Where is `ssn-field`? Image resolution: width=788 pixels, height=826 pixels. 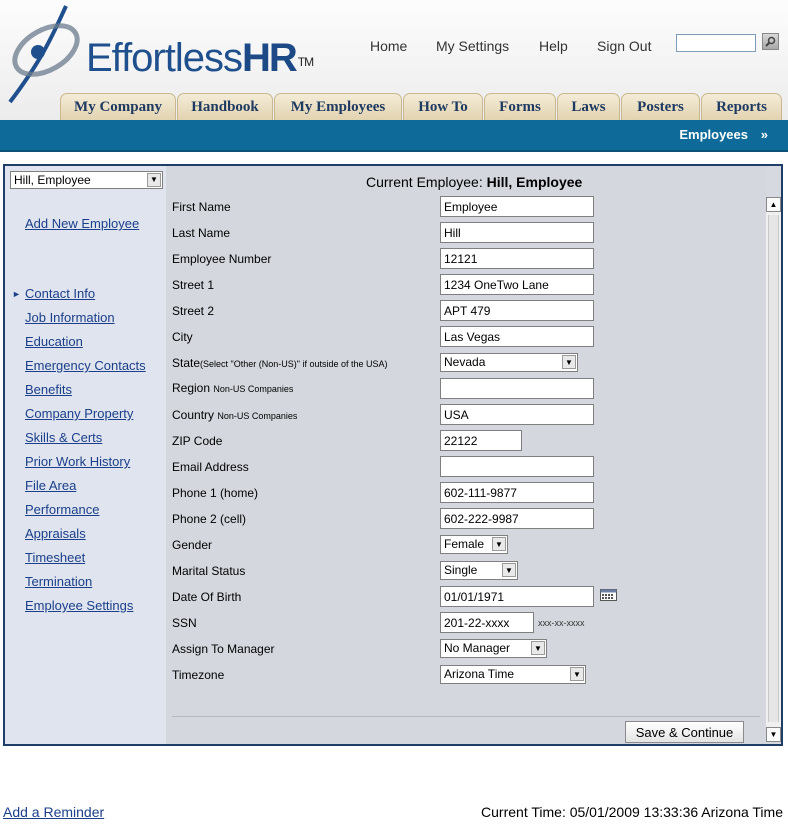 ssn-field is located at coordinates (487, 622).